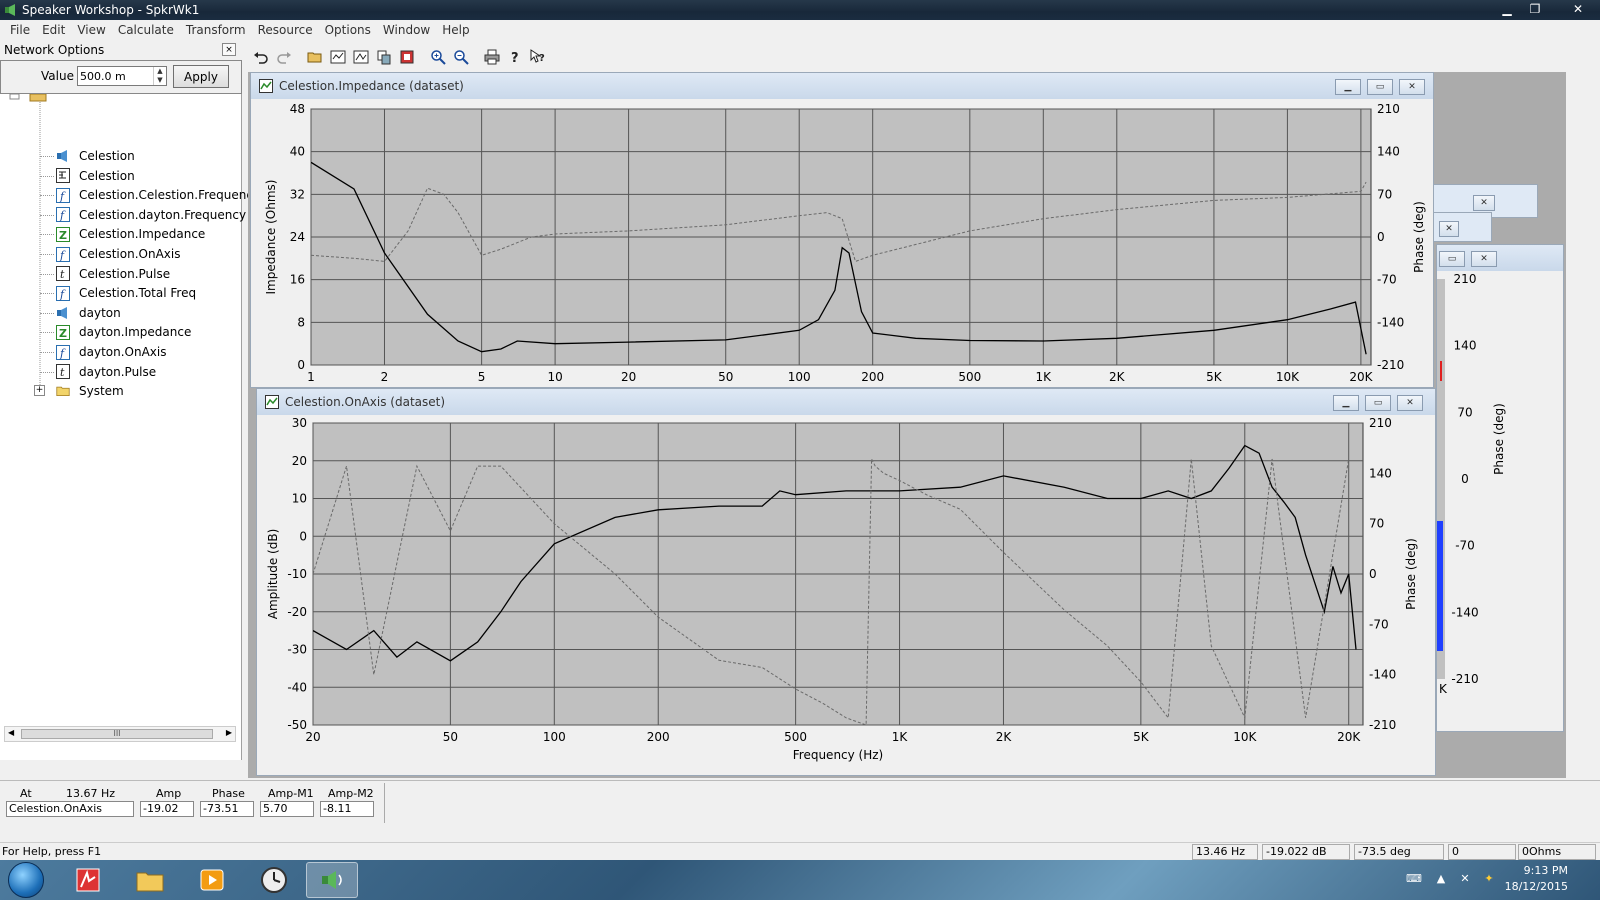  Describe the element at coordinates (872, 377) in the screenshot. I see `x-tick-label: 200` at that location.